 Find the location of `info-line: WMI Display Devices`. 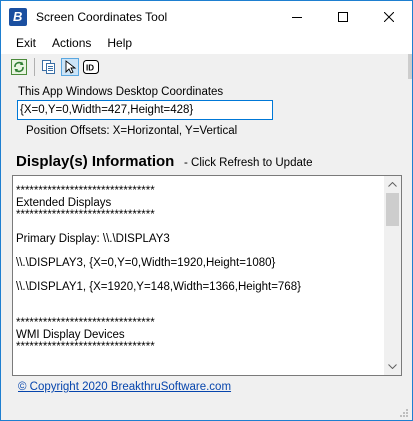

info-line: WMI Display Devices is located at coordinates (70, 335).